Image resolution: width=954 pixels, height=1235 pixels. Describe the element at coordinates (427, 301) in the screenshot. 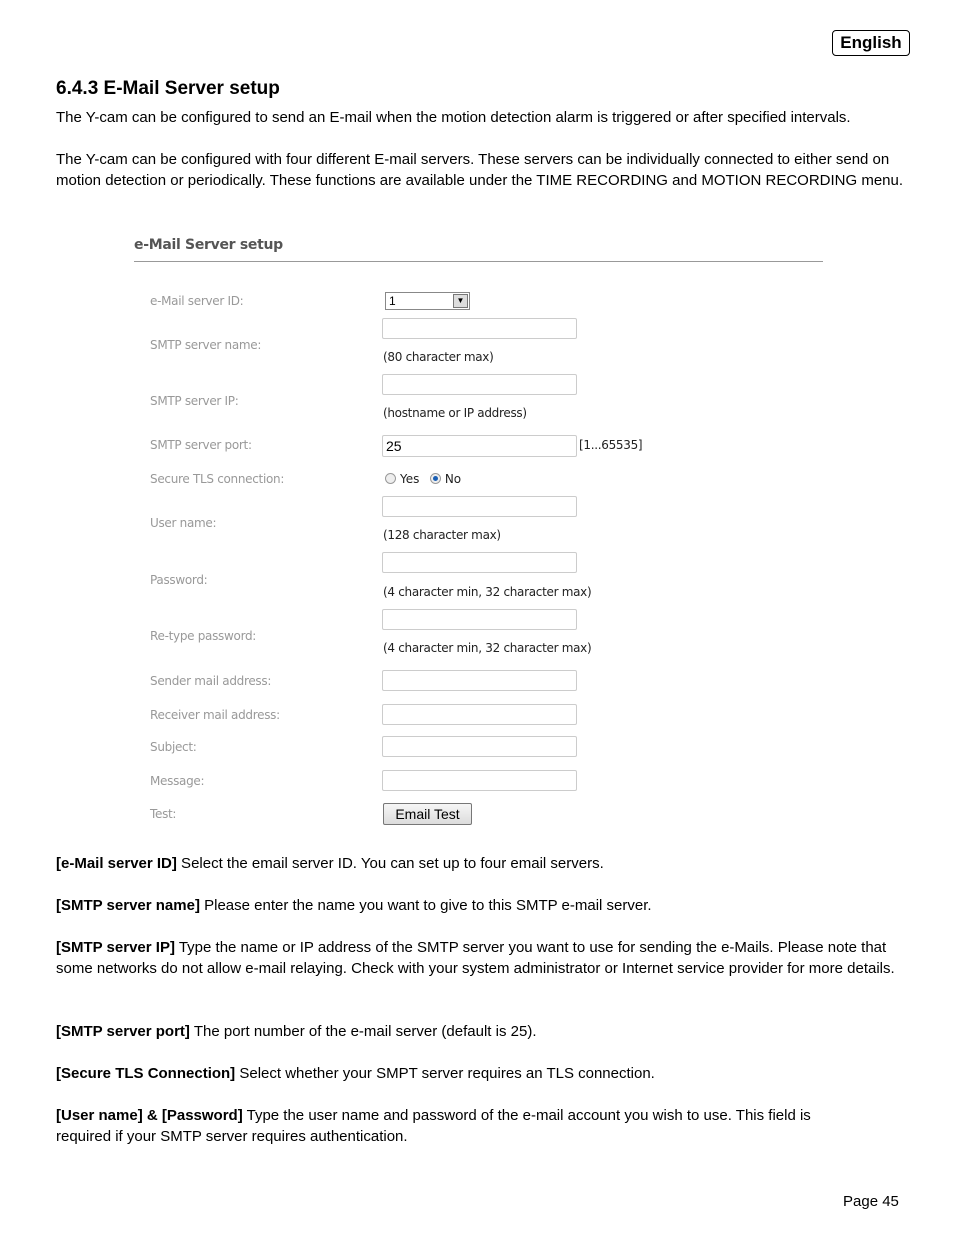

I see `server-id-select: 1 ▼` at that location.